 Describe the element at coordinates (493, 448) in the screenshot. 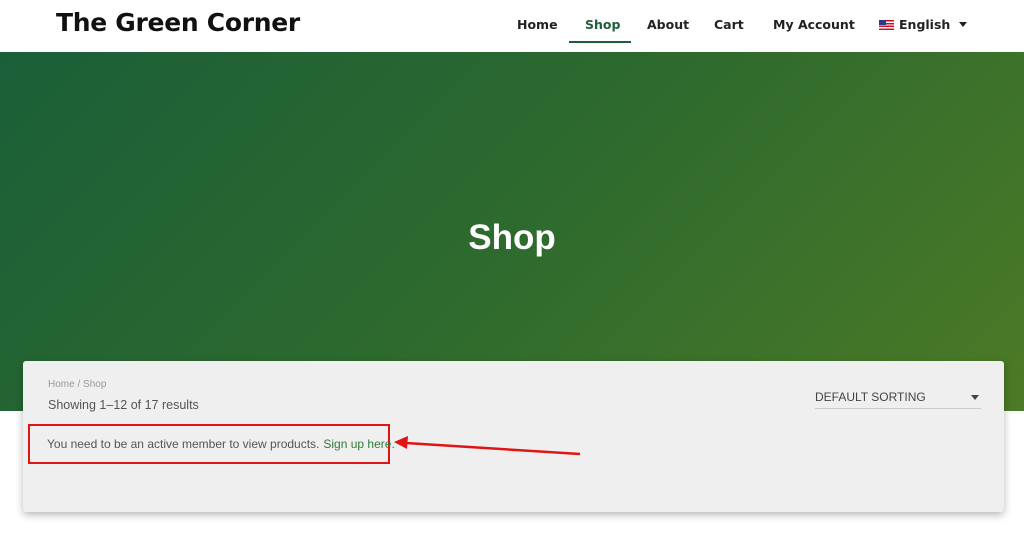

I see `arrow-shaft` at that location.